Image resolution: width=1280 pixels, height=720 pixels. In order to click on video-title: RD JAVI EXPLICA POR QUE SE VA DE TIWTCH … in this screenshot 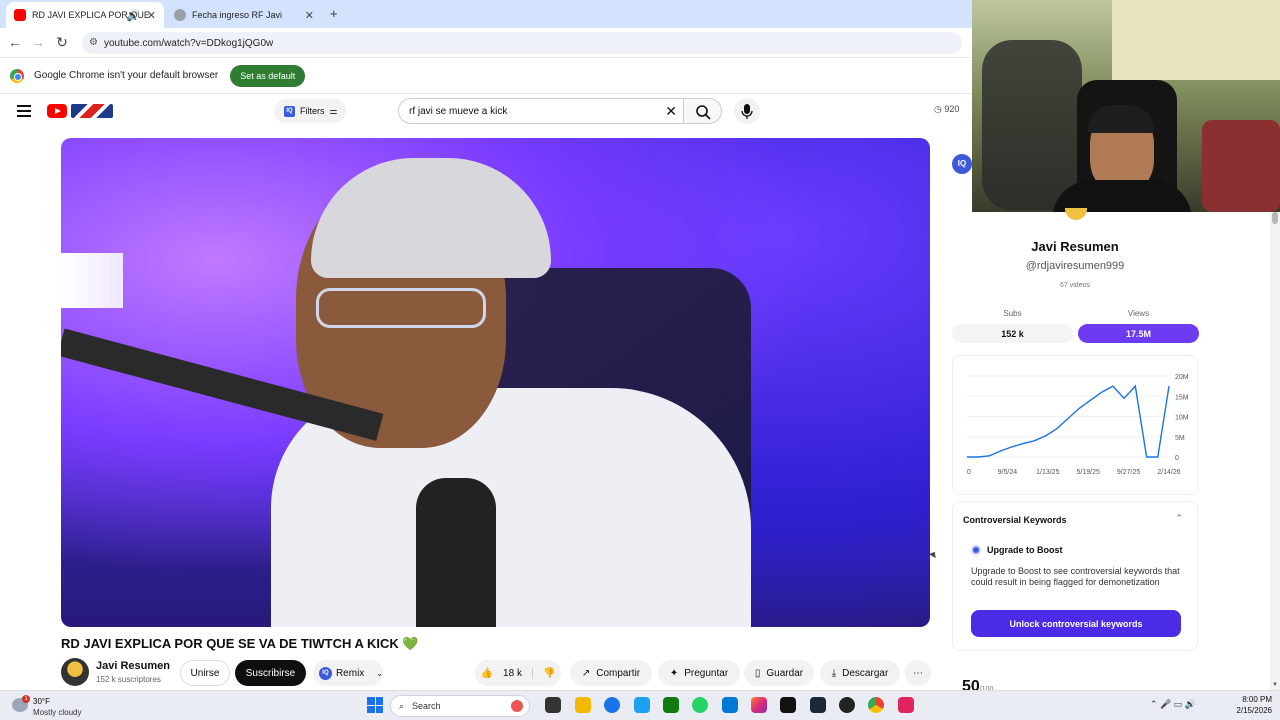, I will do `click(240, 644)`.